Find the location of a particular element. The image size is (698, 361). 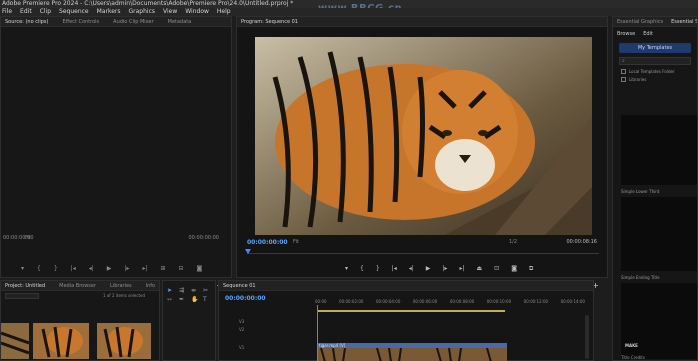

tab-source: Source: (no clips) is located at coordinates (26, 21).